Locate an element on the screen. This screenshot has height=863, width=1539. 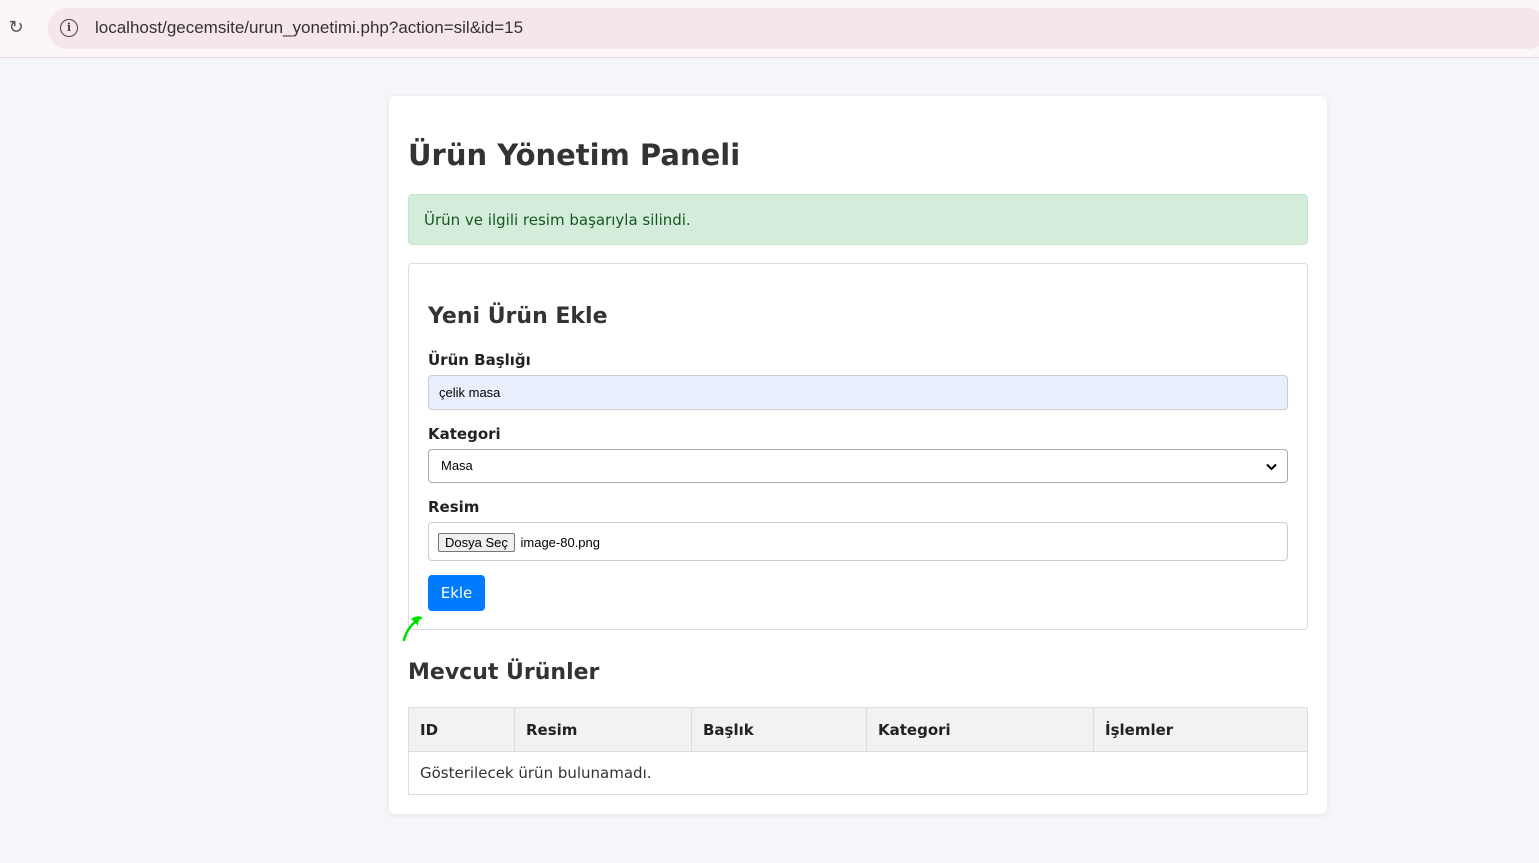
form-title: Yeni Ürün Ekle is located at coordinates (518, 316).